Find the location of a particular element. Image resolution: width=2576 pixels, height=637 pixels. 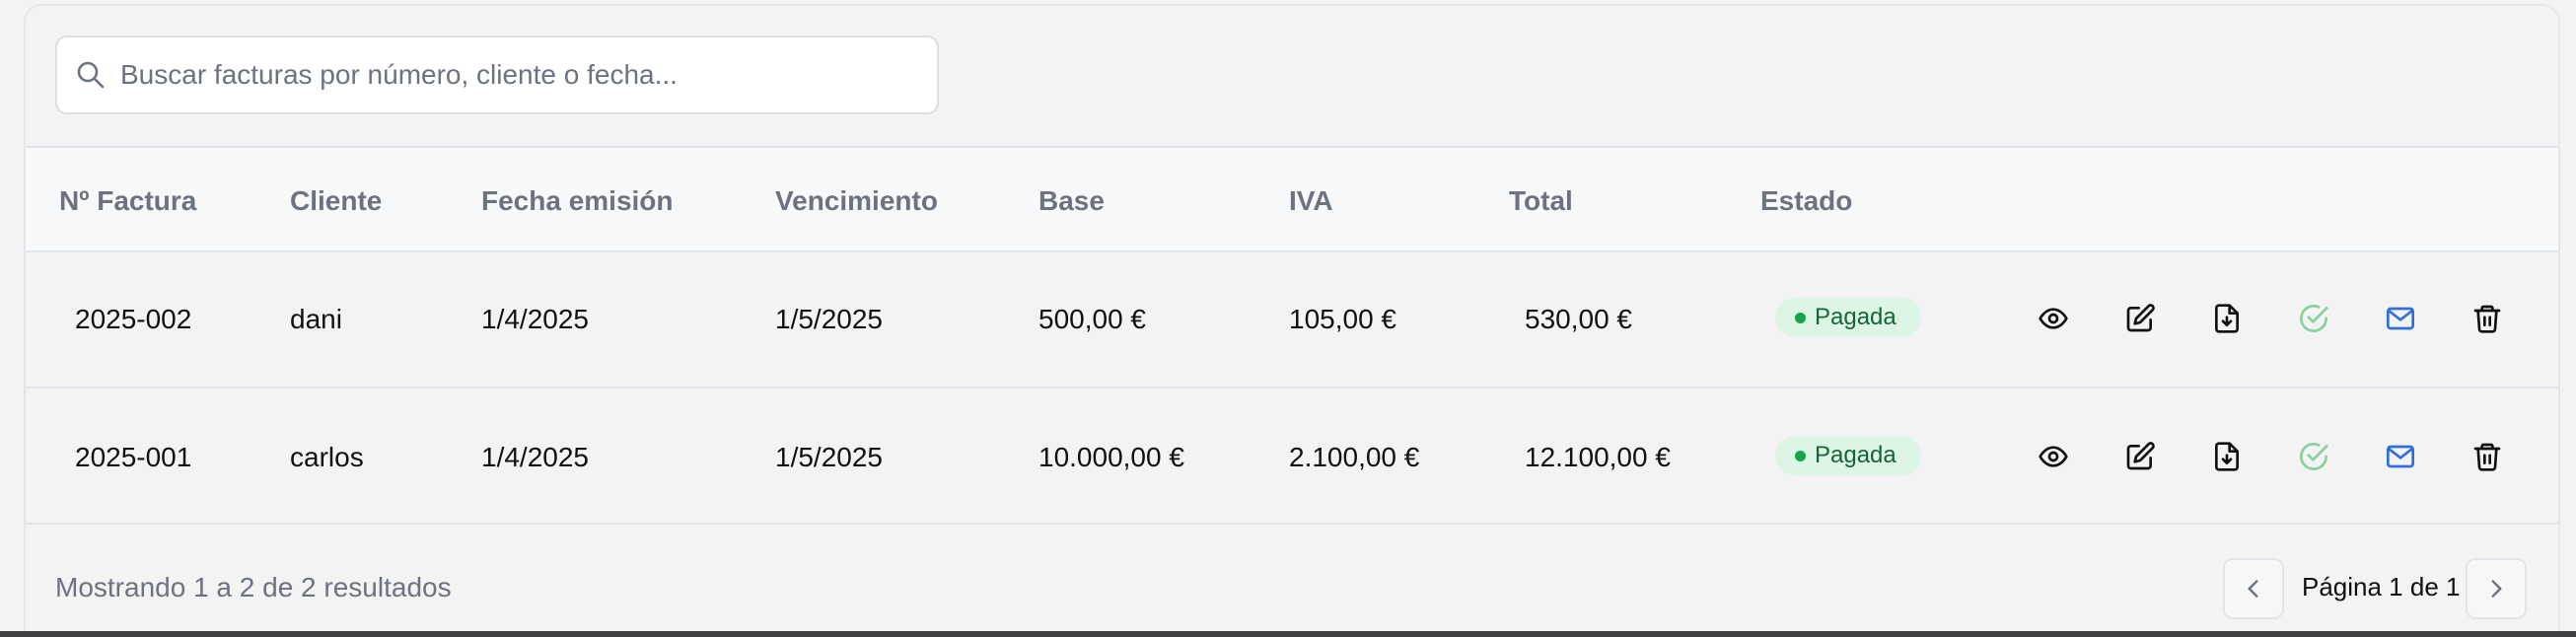

invoice-client: dani is located at coordinates (316, 319).